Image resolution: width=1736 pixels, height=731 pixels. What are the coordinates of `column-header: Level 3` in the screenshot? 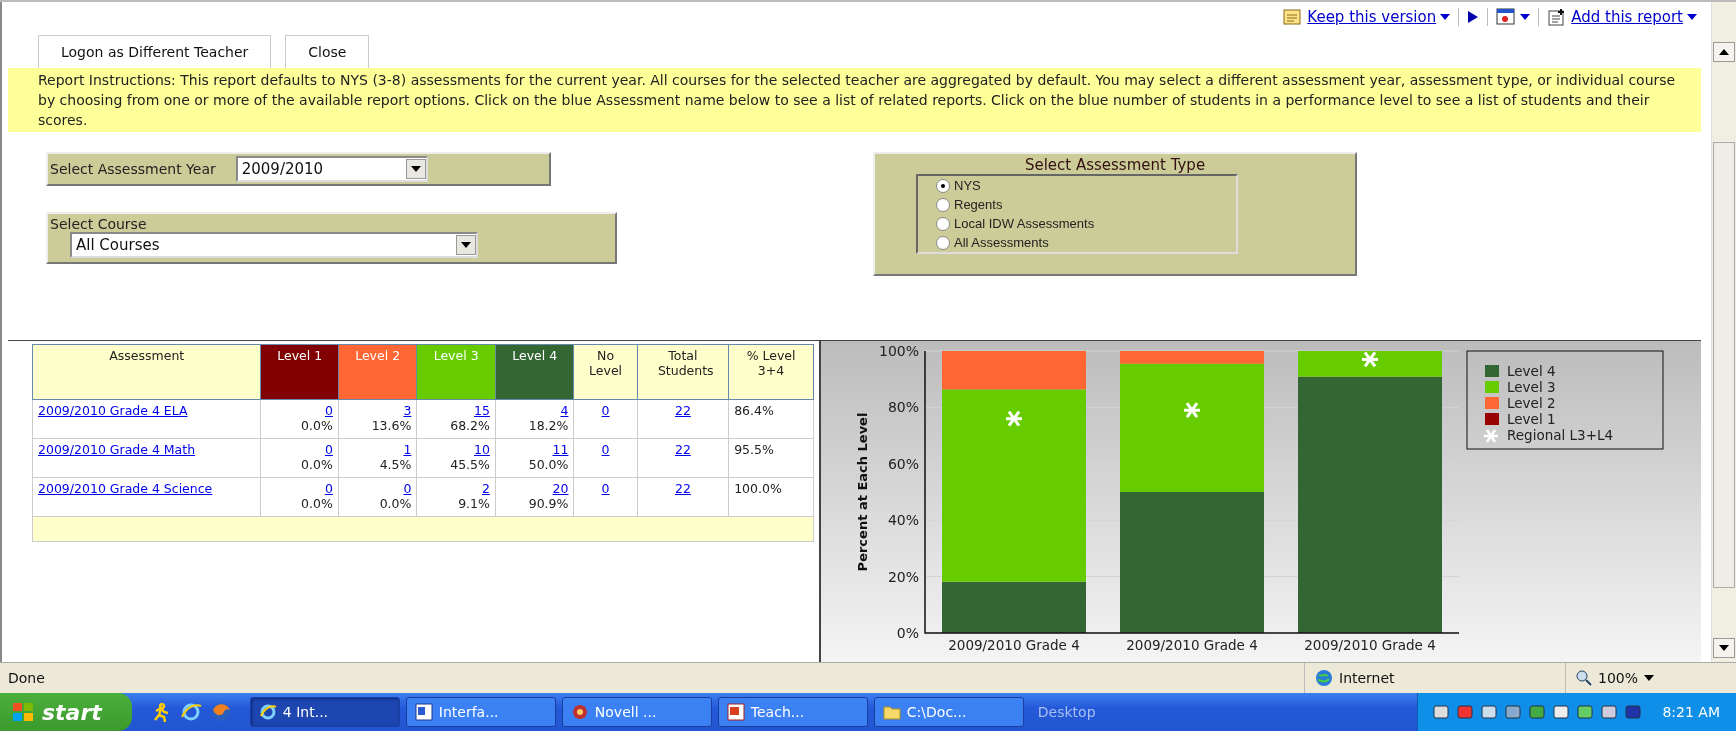 It's located at (456, 372).